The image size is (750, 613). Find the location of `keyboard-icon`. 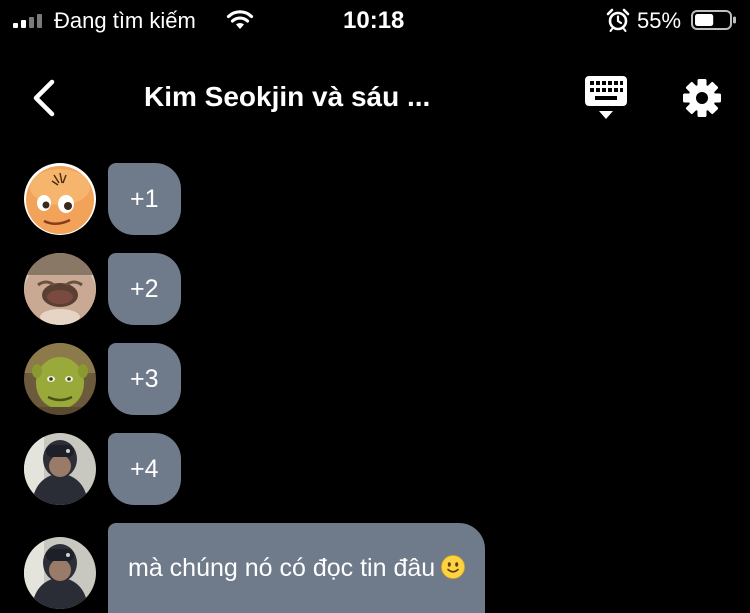

keyboard-icon is located at coordinates (606, 98).